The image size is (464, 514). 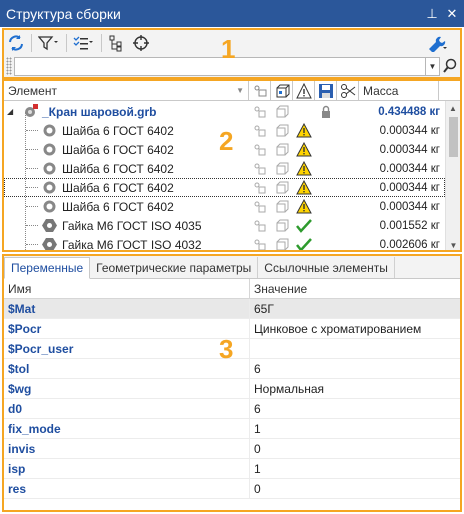 What do you see at coordinates (16, 43) in the screenshot?
I see `refresh-icon` at bounding box center [16, 43].